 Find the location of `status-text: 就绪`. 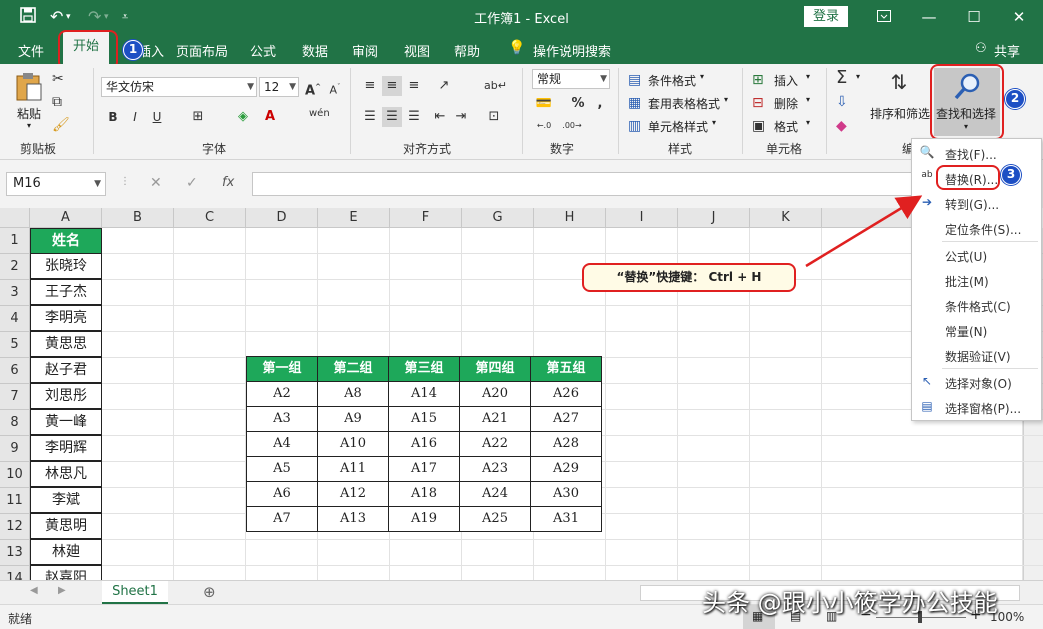

status-text: 就绪 is located at coordinates (20, 619).